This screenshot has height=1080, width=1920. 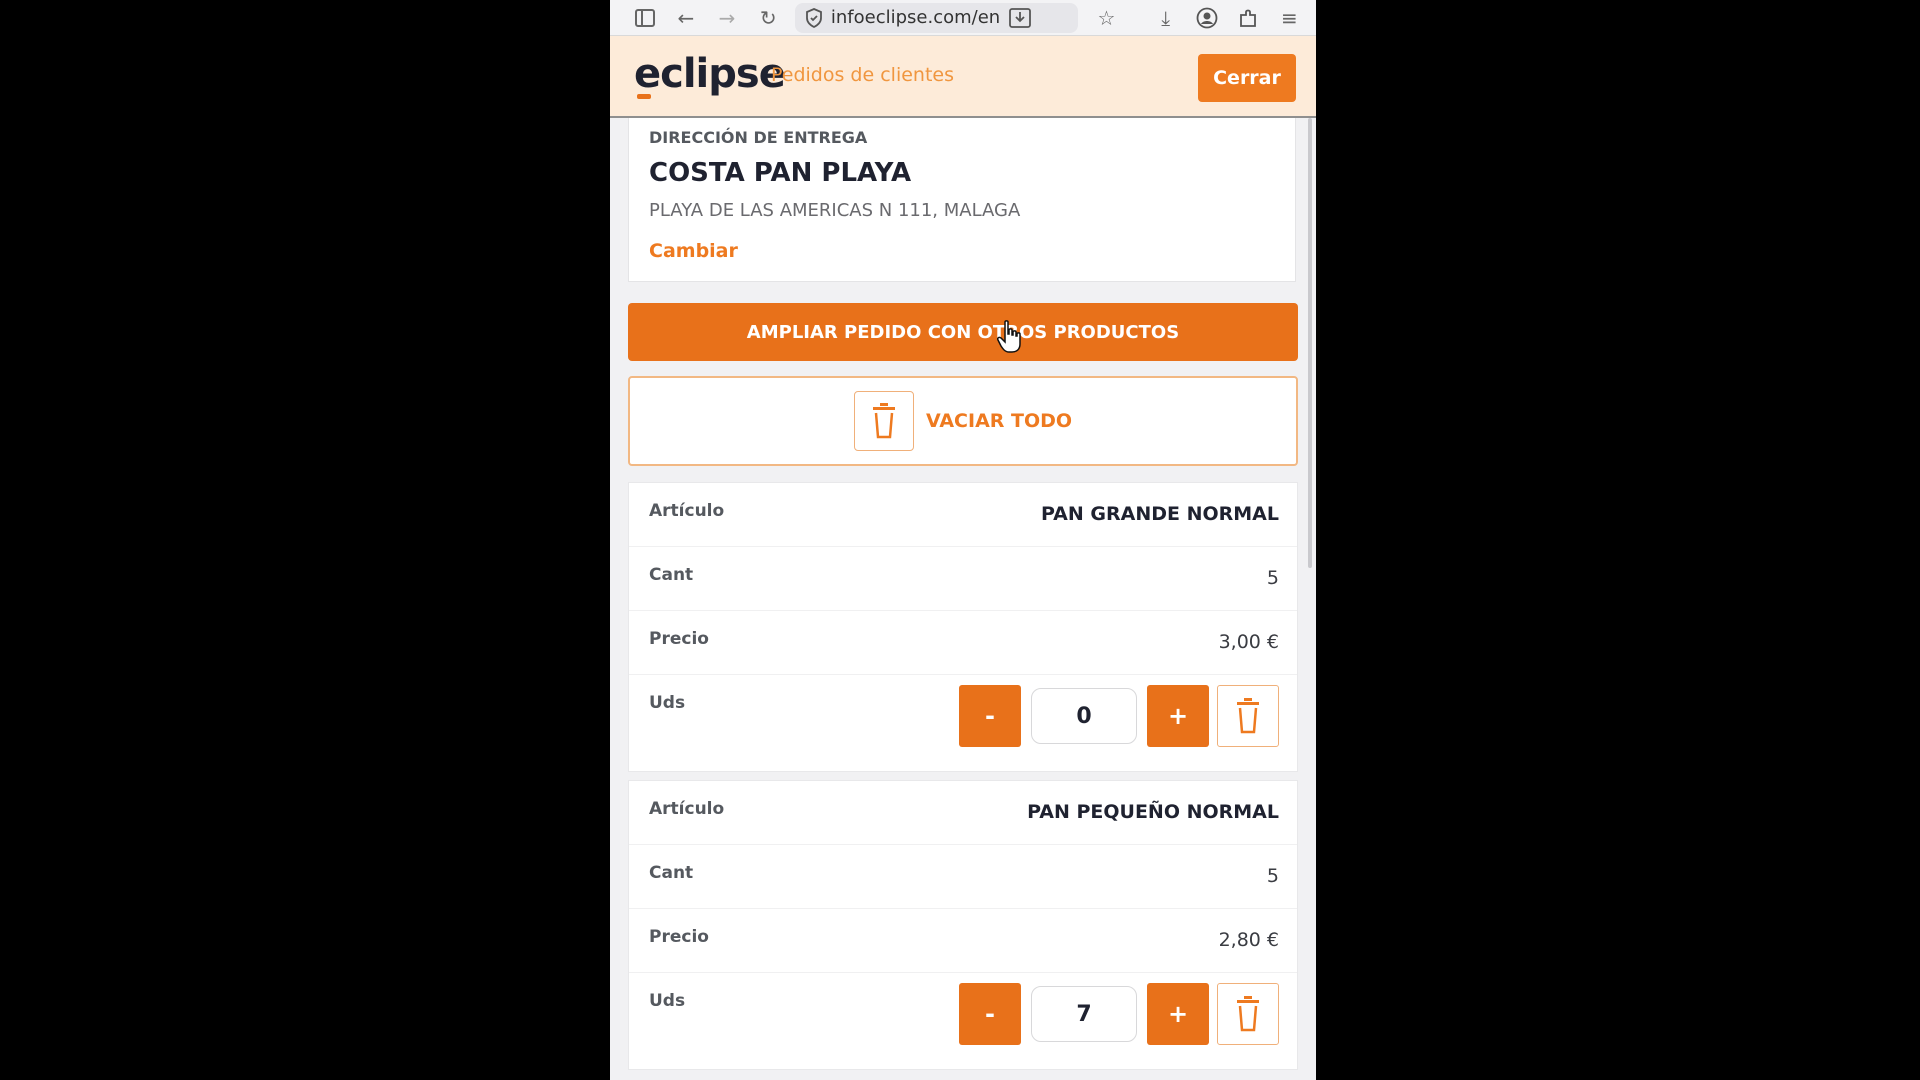 What do you see at coordinates (644, 96) in the screenshot?
I see `logo-accent` at bounding box center [644, 96].